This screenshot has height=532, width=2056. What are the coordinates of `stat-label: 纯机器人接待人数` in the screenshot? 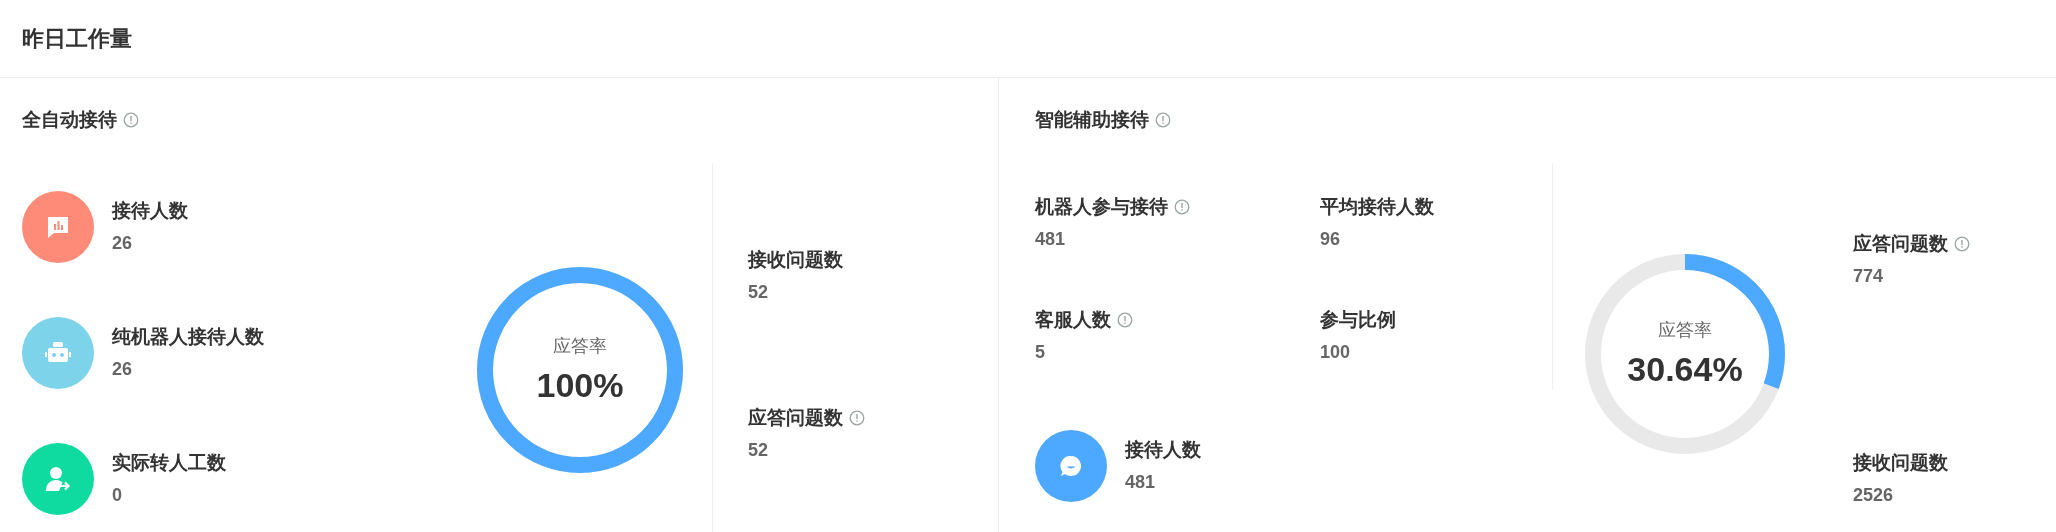 It's located at (188, 337).